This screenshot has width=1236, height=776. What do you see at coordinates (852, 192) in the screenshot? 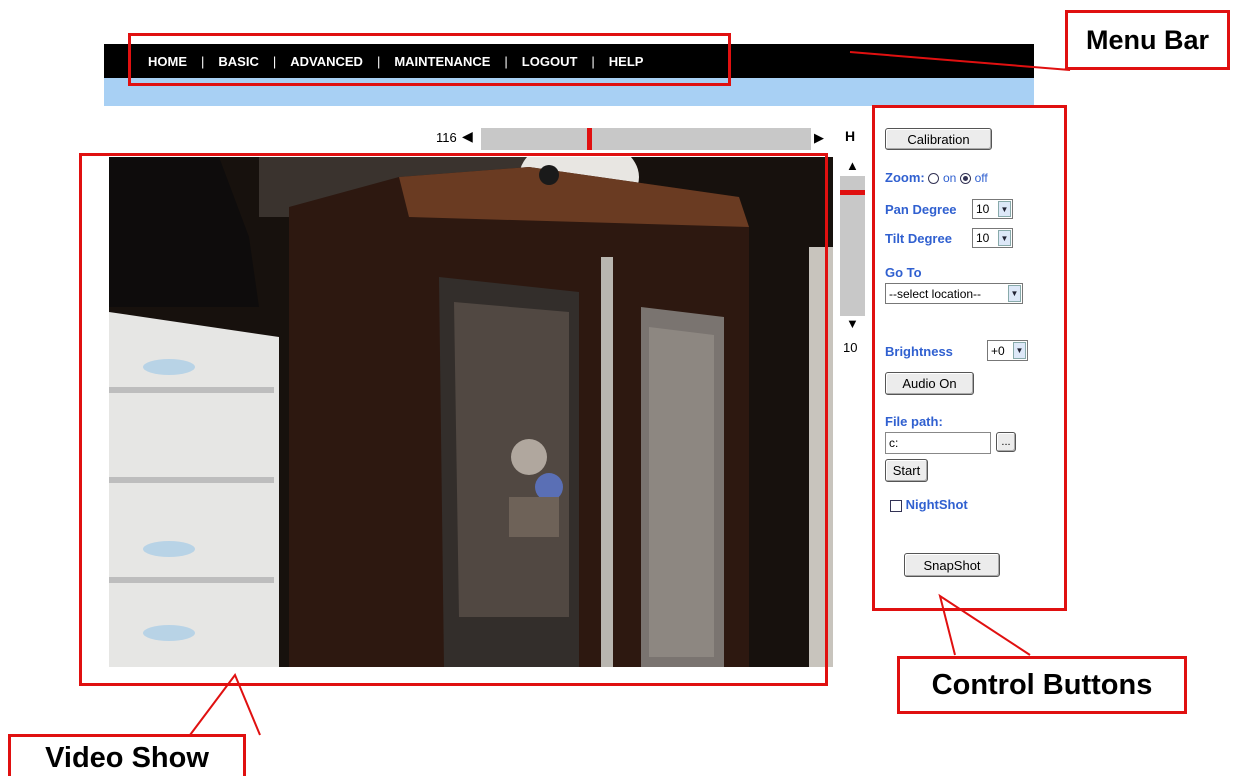
I see `tilt-slider-thumb` at bounding box center [852, 192].